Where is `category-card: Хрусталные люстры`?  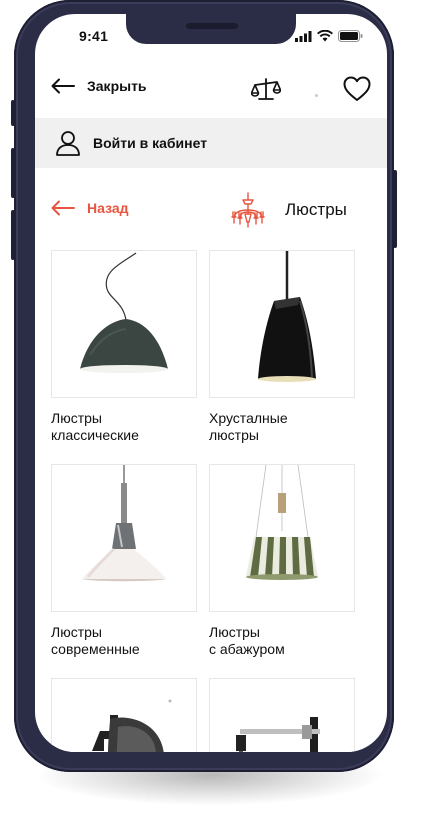
category-card: Хрусталные люстры is located at coordinates (282, 347).